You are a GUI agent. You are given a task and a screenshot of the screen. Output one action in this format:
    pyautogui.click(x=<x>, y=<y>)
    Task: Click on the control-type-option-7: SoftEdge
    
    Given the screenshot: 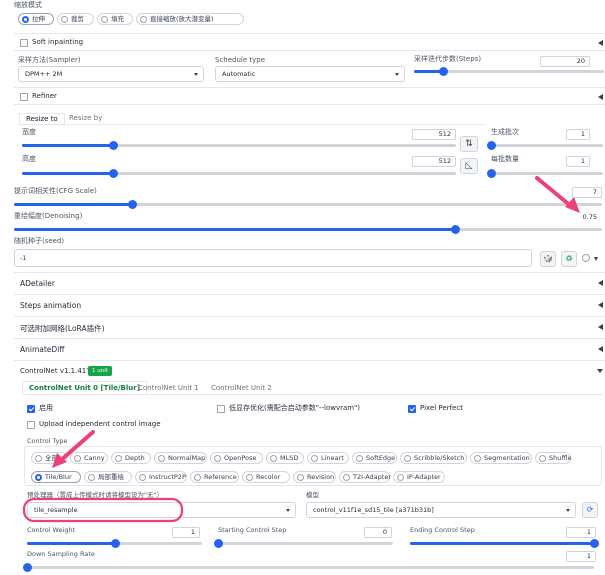 What is the action you would take?
    pyautogui.click(x=374, y=458)
    